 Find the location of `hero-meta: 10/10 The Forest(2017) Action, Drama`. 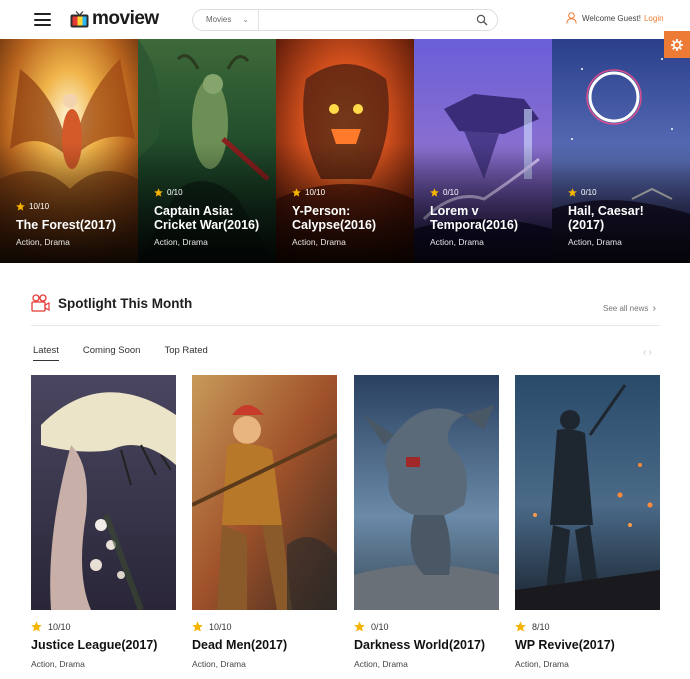

hero-meta: 10/10 The Forest(2017) Action, Drama is located at coordinates (73, 224).